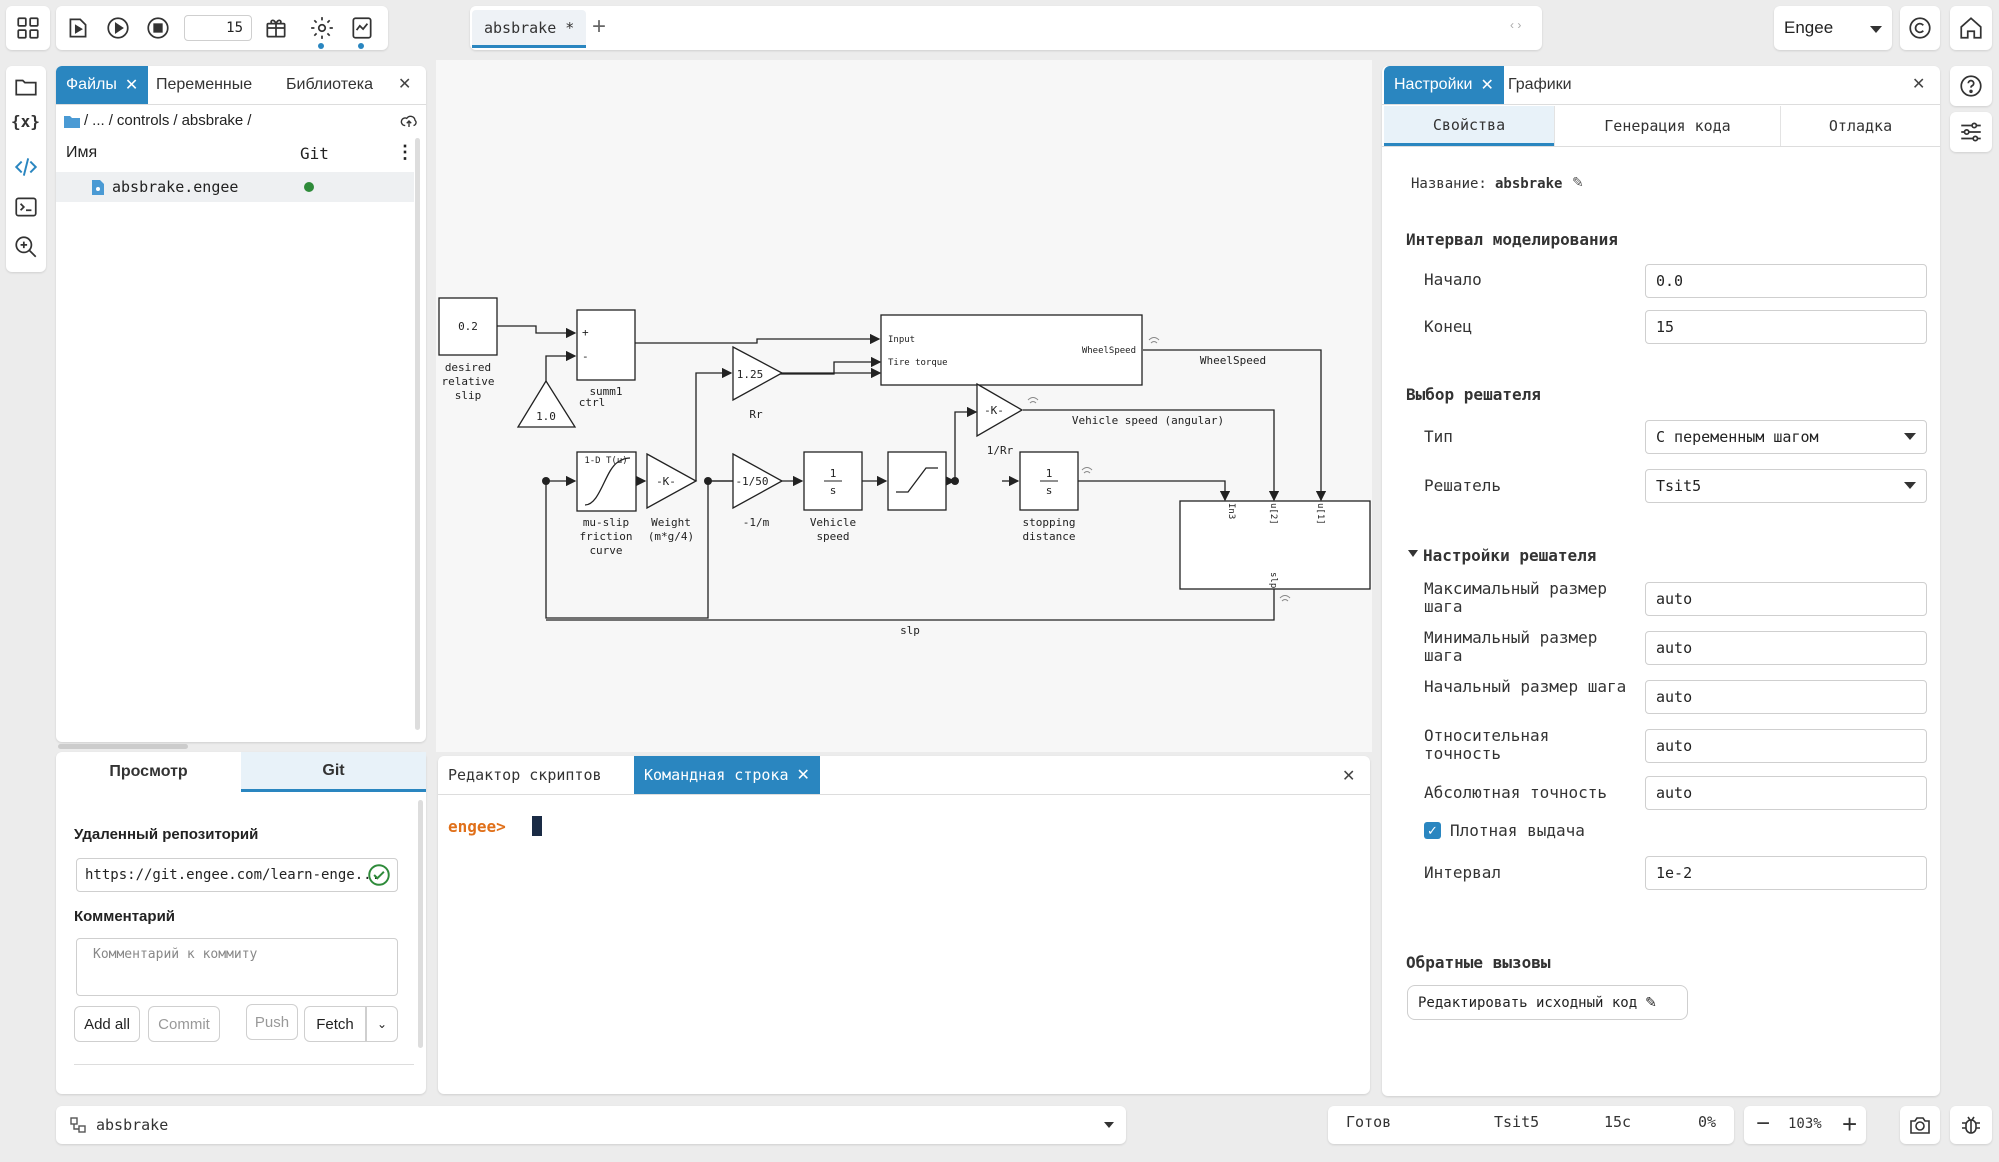 The width and height of the screenshot is (1999, 1162). Describe the element at coordinates (1920, 1125) in the screenshot. I see `snapshot-button` at that location.